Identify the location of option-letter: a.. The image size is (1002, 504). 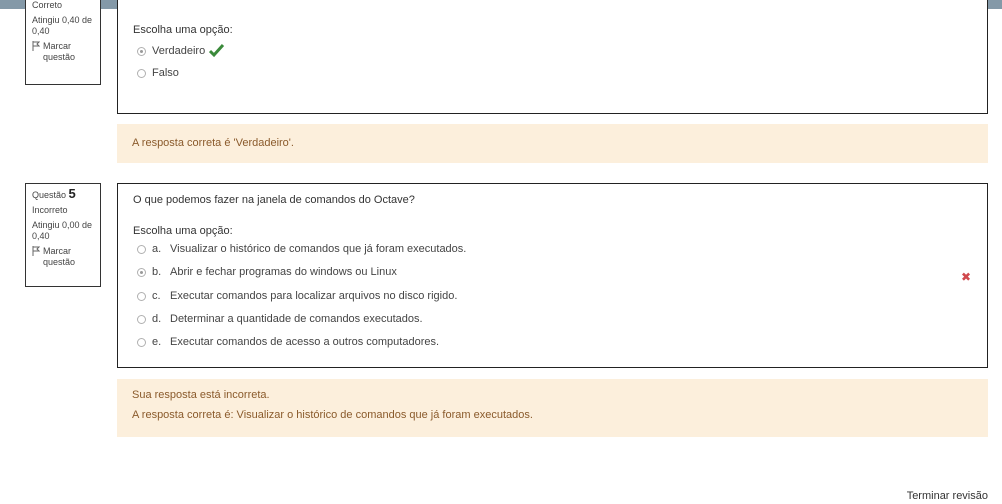
(157, 249).